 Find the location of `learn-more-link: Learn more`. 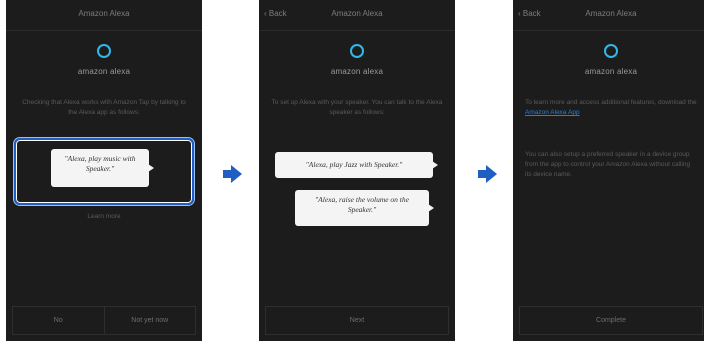

learn-more-link: Learn more is located at coordinates (104, 216).